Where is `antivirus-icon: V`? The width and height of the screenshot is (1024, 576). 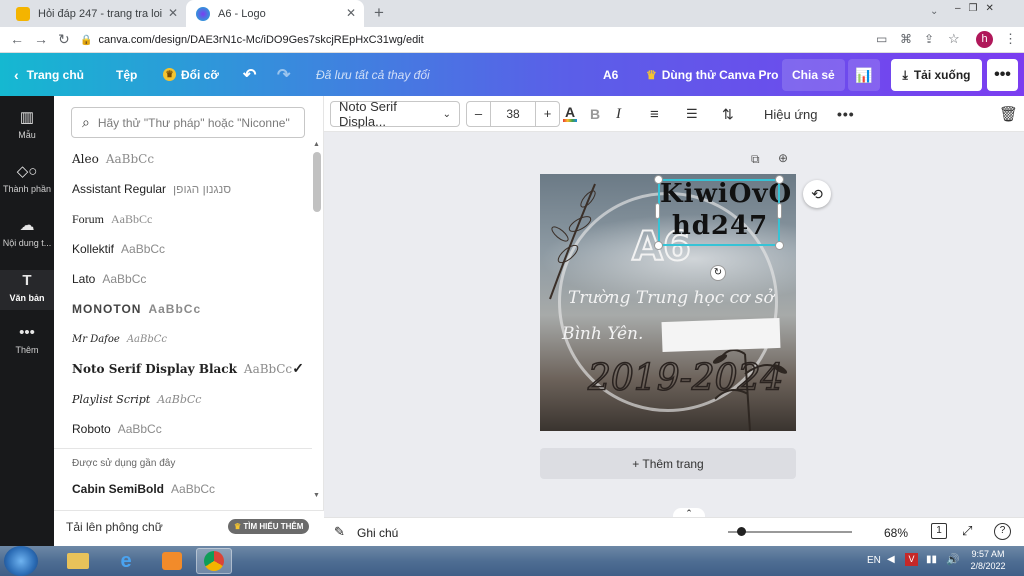 antivirus-icon: V is located at coordinates (911, 559).